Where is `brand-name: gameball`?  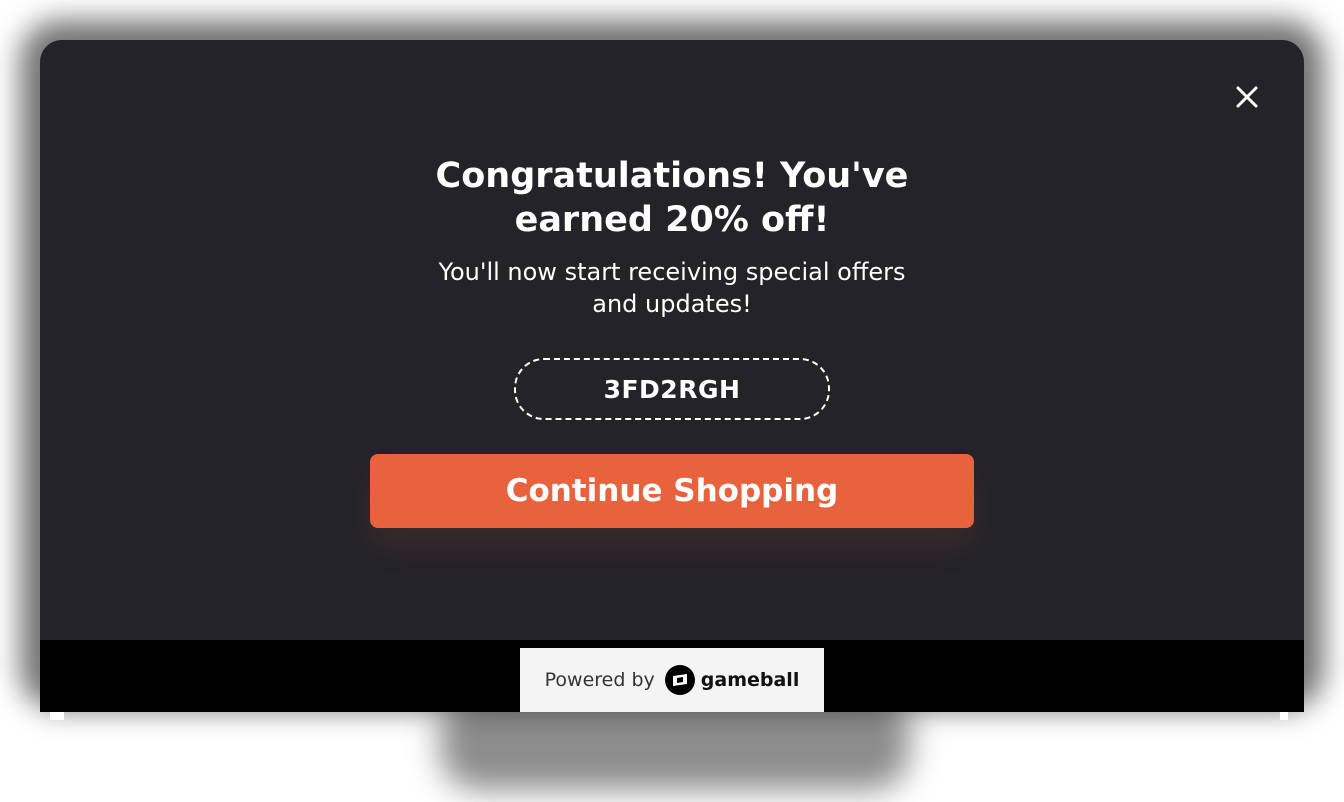 brand-name: gameball is located at coordinates (750, 680).